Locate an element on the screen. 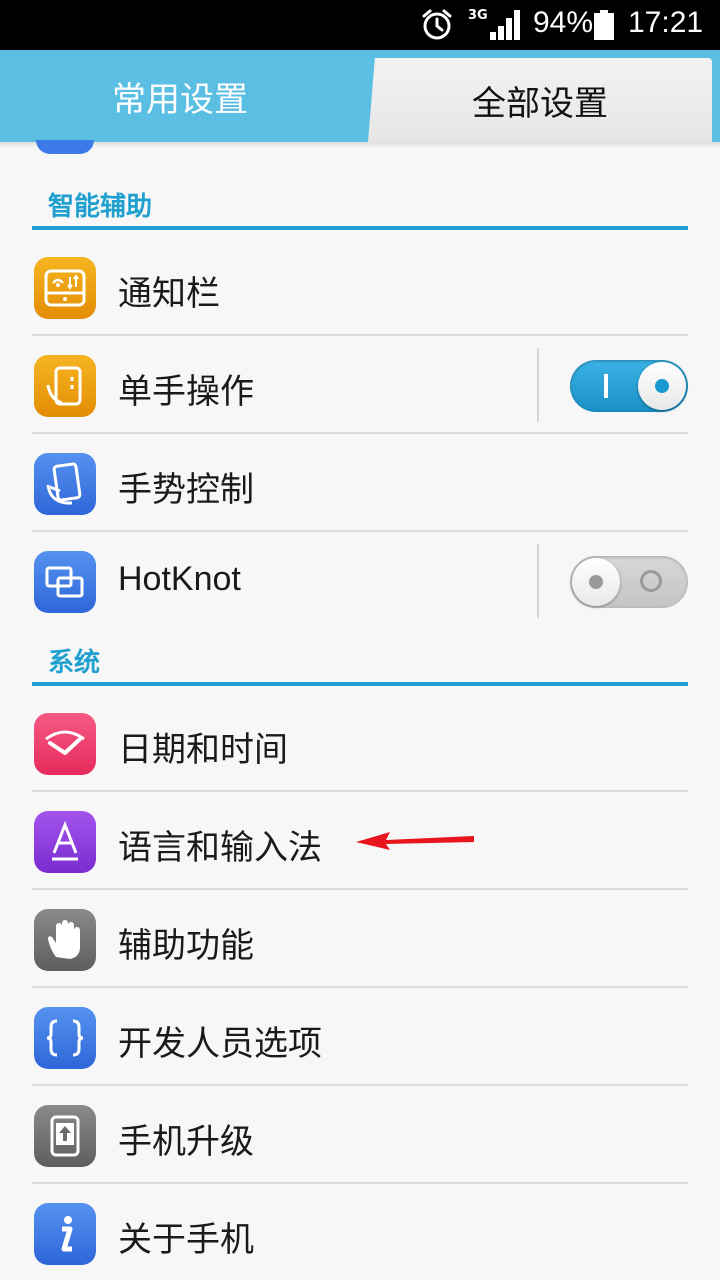 The image size is (720, 1280). info-icon is located at coordinates (65, 1234).